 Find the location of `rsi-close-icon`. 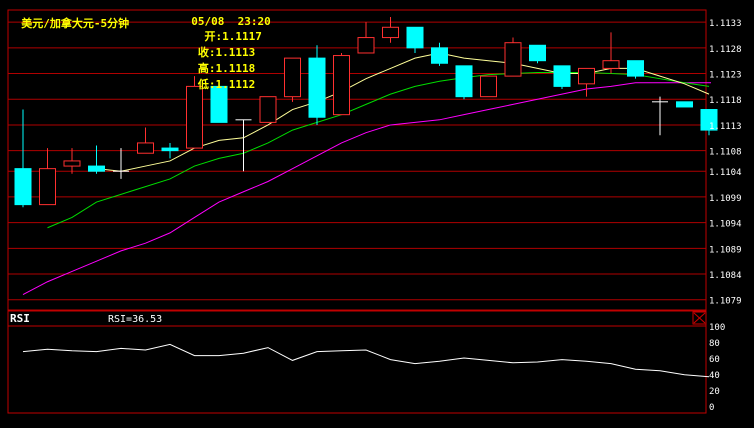

rsi-close-icon is located at coordinates (699, 318).